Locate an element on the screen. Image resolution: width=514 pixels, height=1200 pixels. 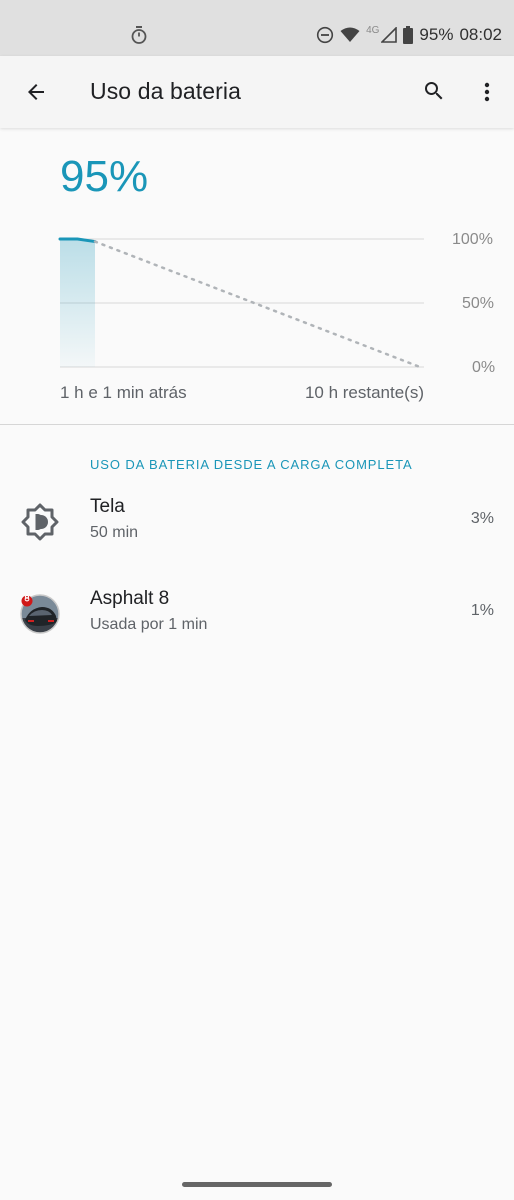
battery-level-text: 95% is located at coordinates (104, 176).